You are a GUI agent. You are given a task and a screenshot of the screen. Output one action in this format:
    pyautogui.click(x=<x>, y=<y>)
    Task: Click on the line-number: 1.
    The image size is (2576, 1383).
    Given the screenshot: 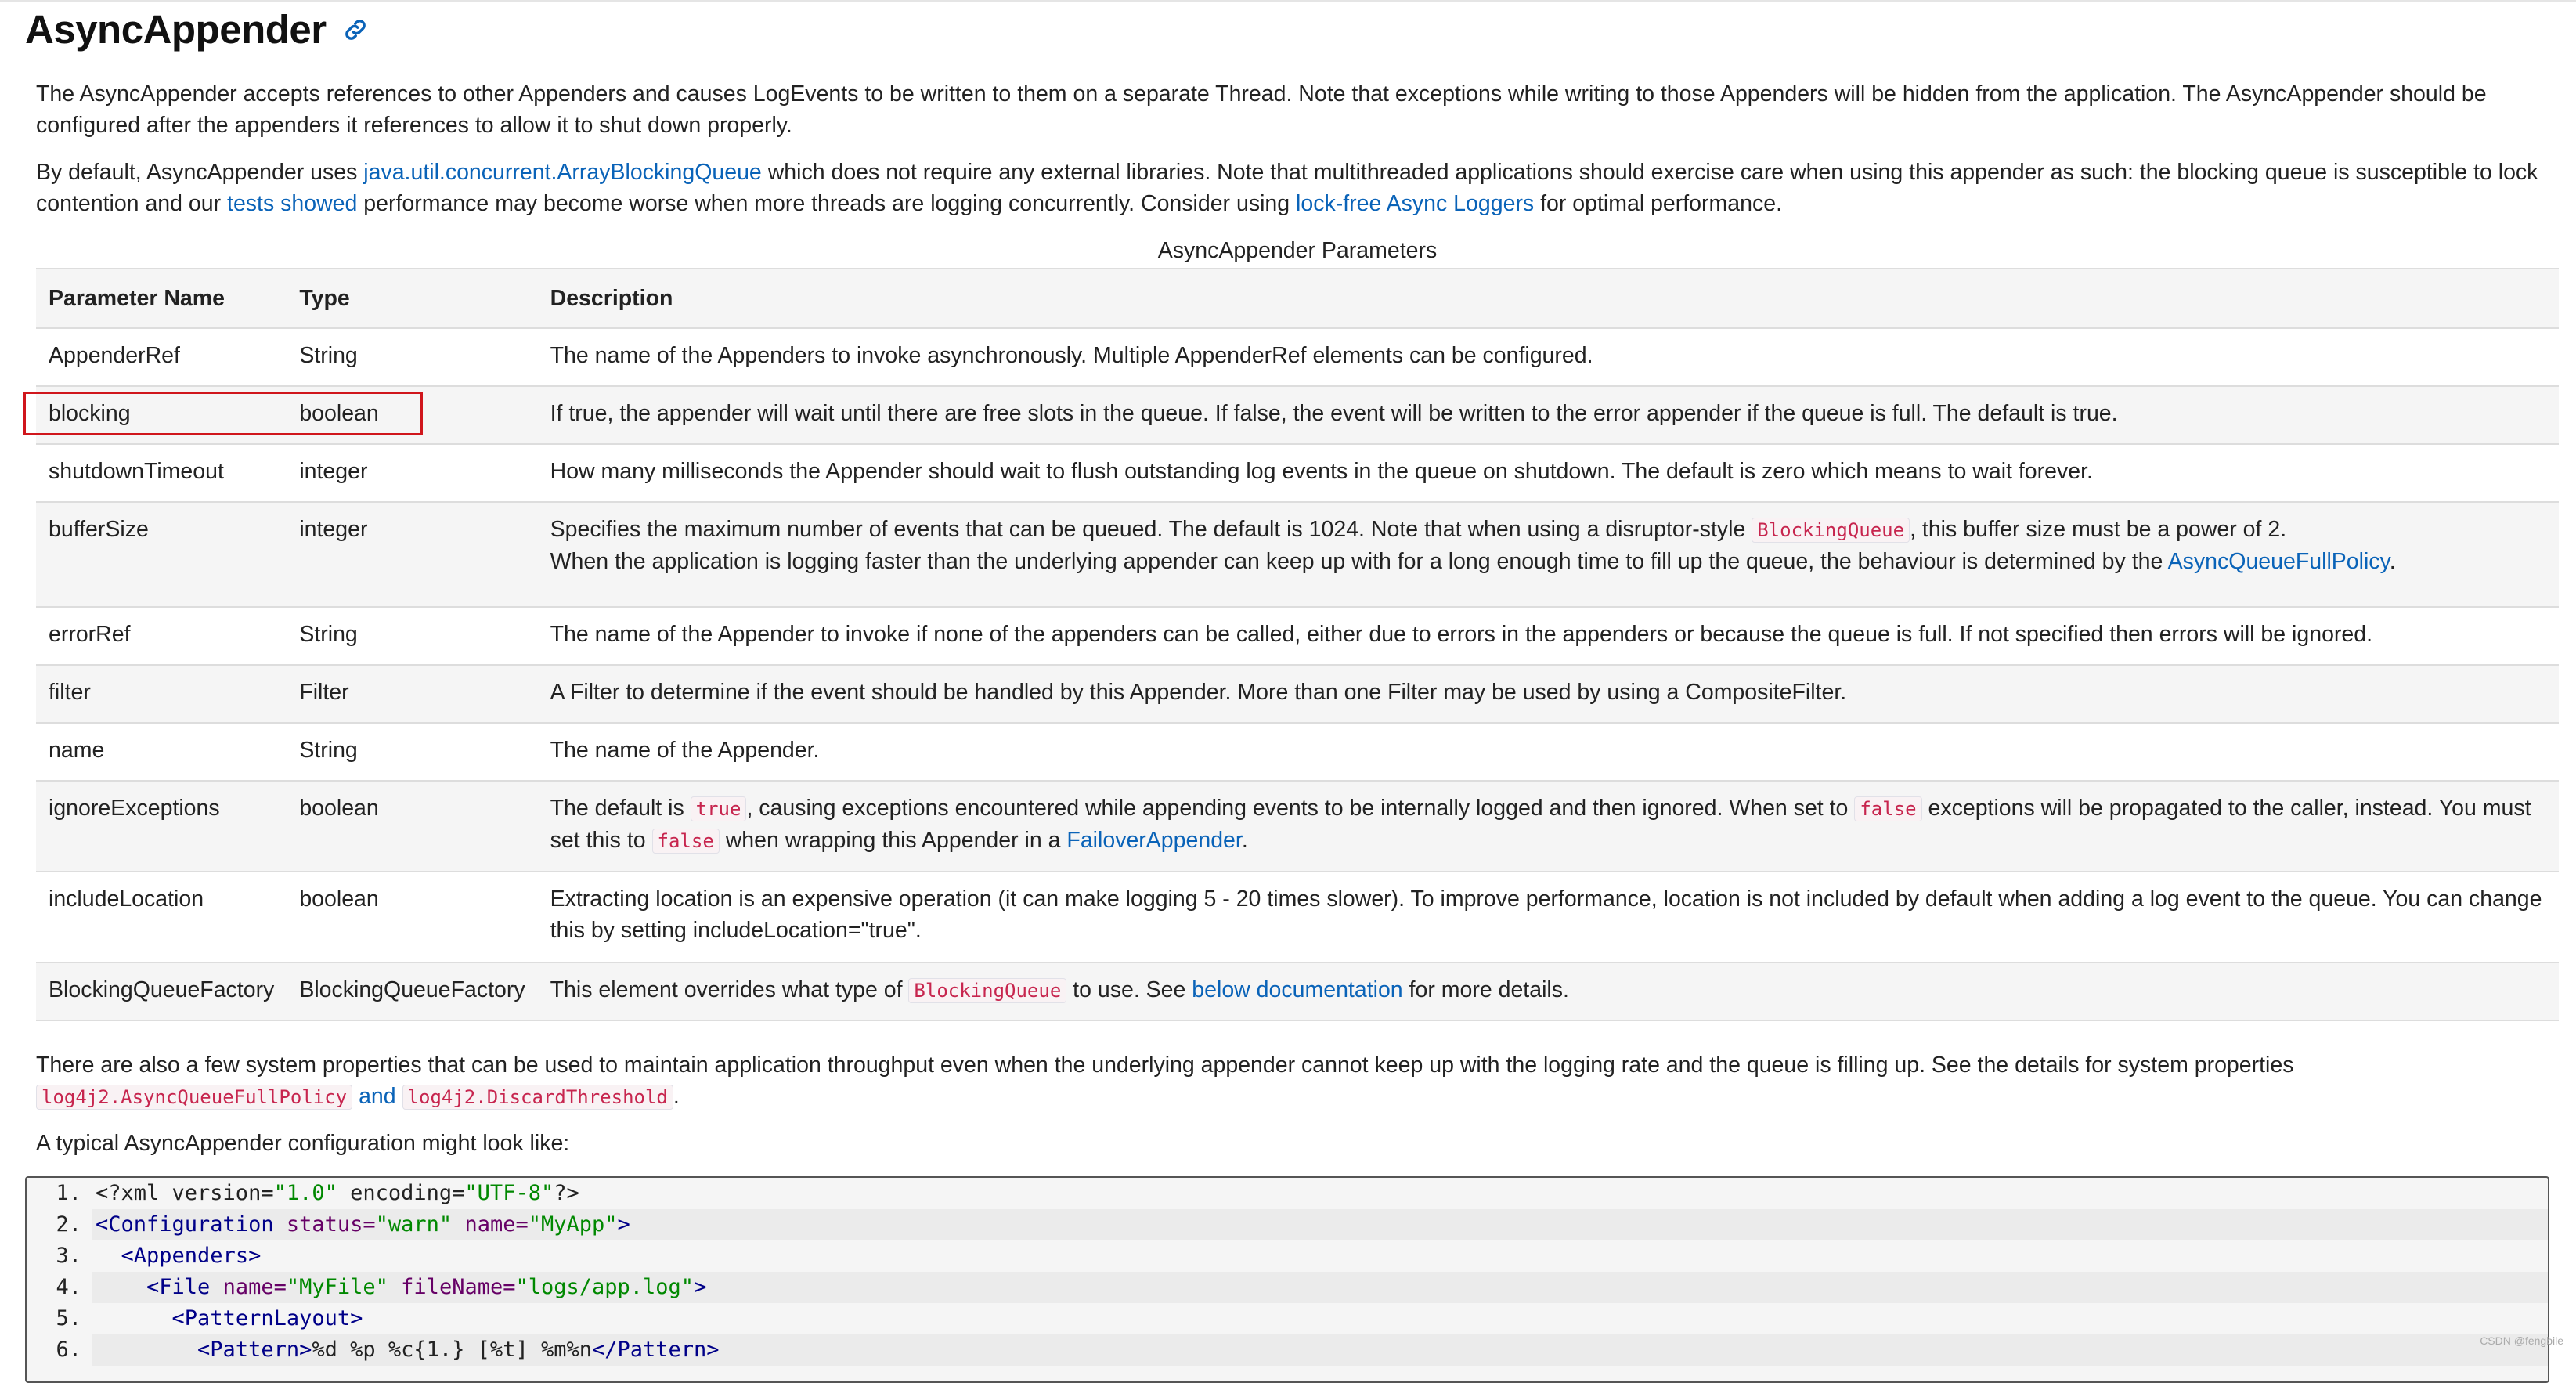 What is the action you would take?
    pyautogui.click(x=59, y=1193)
    